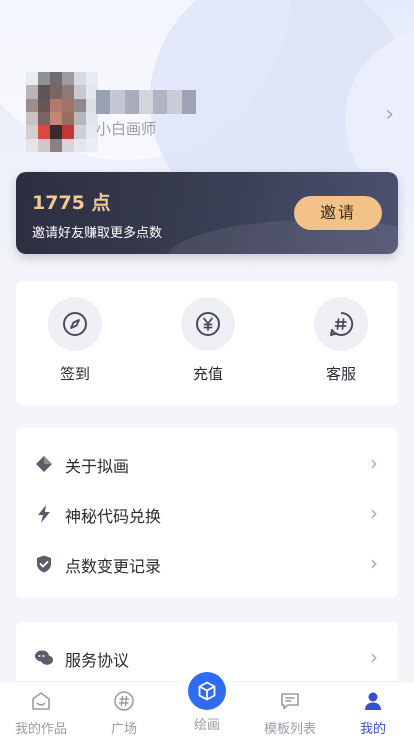 The width and height of the screenshot is (414, 737). Describe the element at coordinates (207, 213) in the screenshot. I see `points-card: 1775 点 邀请好友赚取更多点数 邀请` at that location.